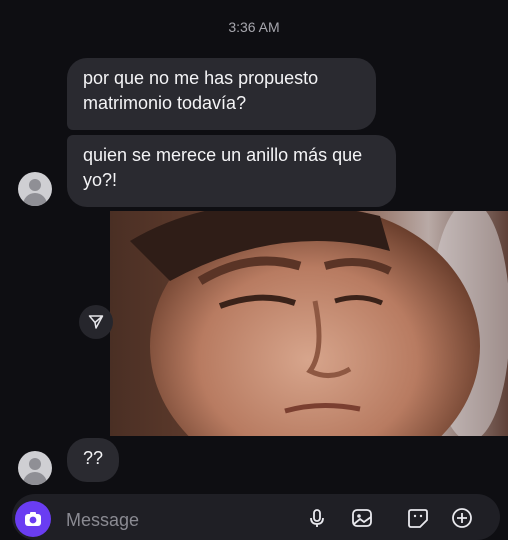 The height and width of the screenshot is (540, 508). I want to click on image-gallery-icon, so click(362, 518).